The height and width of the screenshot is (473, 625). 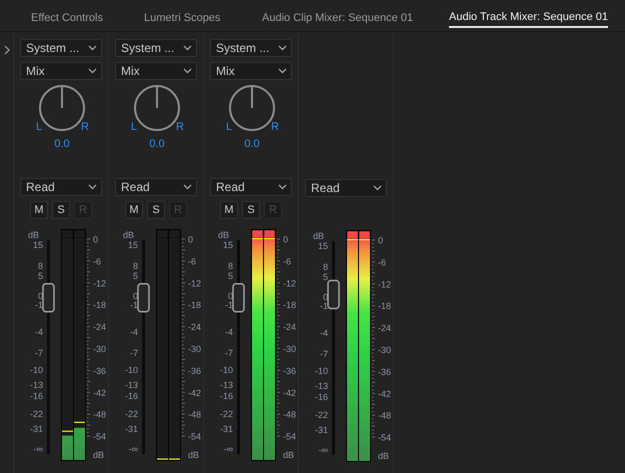 What do you see at coordinates (182, 18) in the screenshot?
I see `tab: Lumetri Scopes` at bounding box center [182, 18].